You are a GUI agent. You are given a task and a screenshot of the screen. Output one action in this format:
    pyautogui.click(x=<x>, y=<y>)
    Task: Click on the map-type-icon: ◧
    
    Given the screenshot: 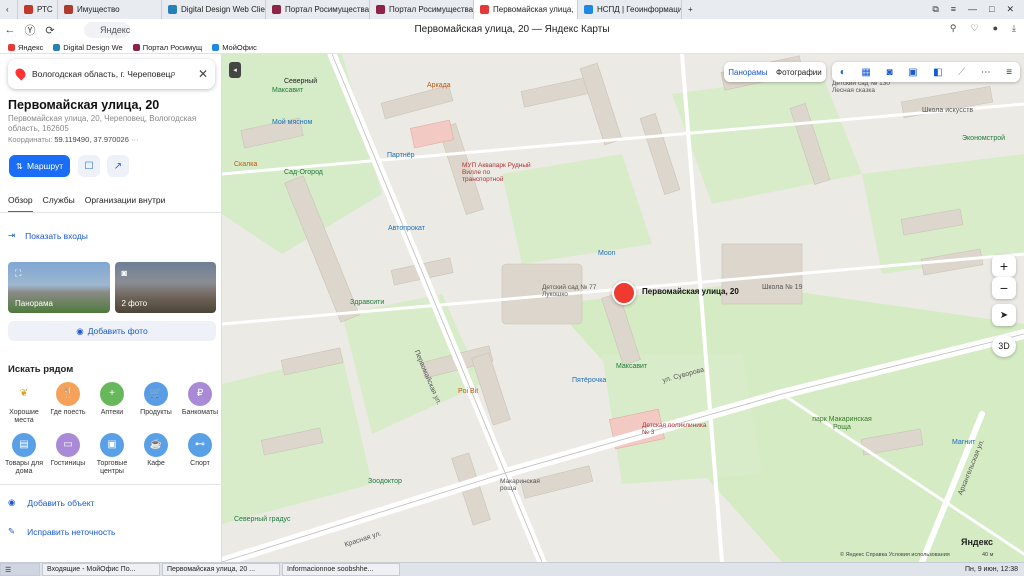 What is the action you would take?
    pyautogui.click(x=937, y=72)
    